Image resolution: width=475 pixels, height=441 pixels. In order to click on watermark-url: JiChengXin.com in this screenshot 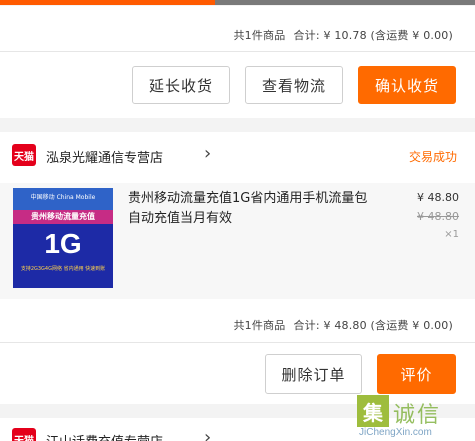, I will do `click(395, 432)`.